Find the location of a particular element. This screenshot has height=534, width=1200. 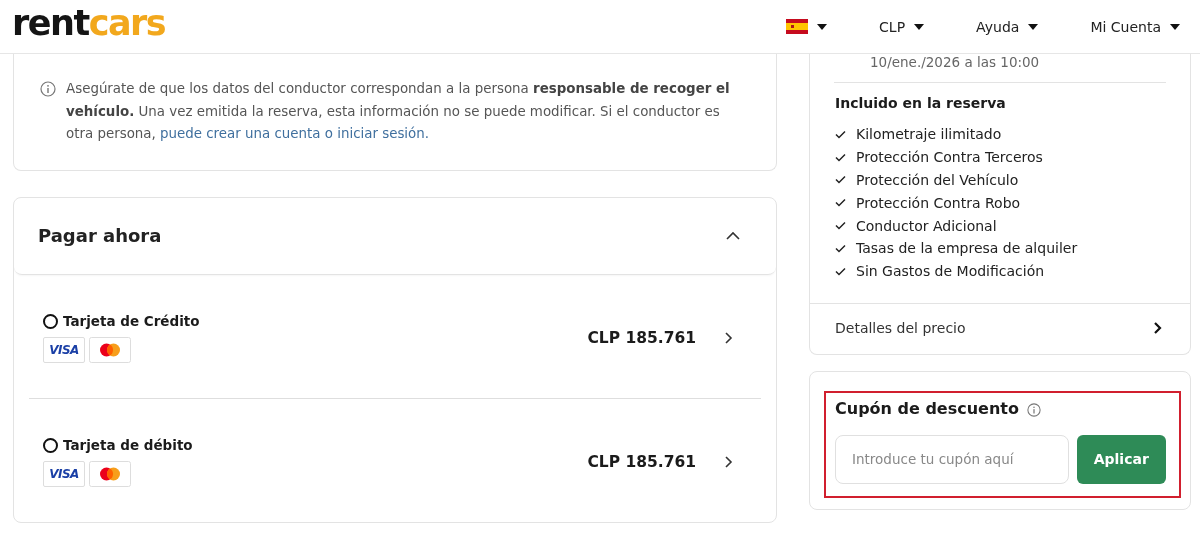

rentcars-logo: rentcars is located at coordinates (89, 23).